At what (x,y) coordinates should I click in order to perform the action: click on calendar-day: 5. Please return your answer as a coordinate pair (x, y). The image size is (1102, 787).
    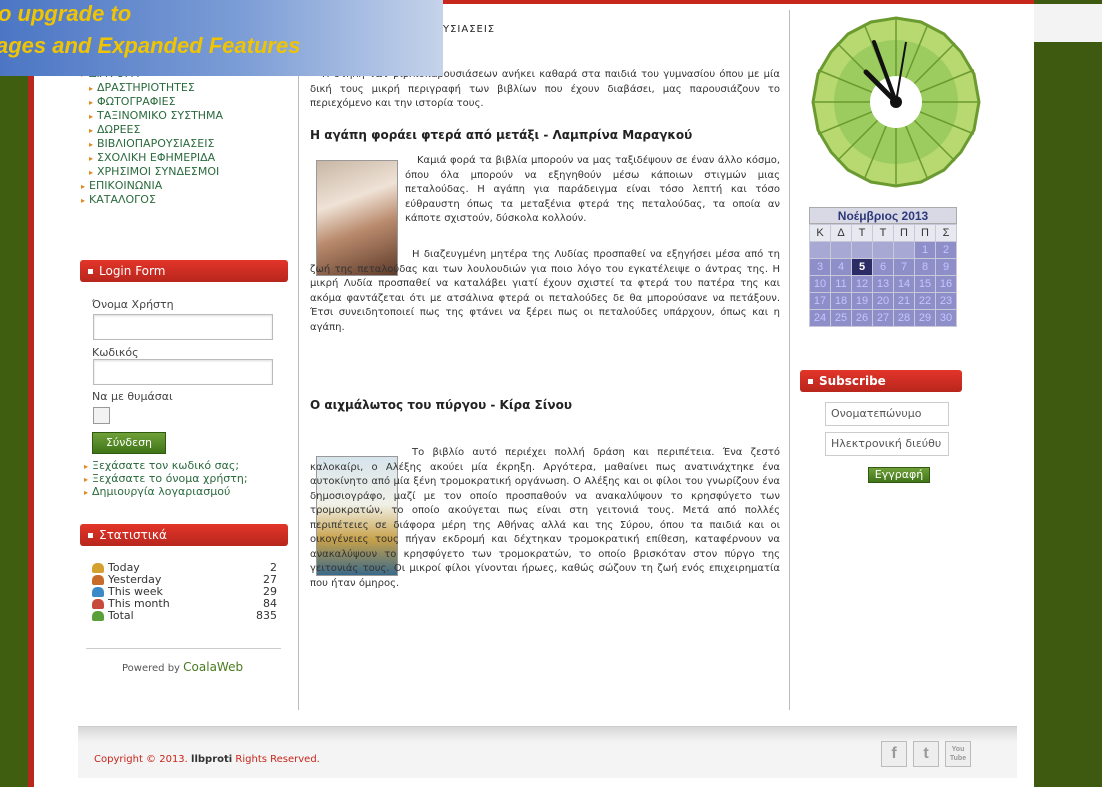
    Looking at the image, I should click on (862, 267).